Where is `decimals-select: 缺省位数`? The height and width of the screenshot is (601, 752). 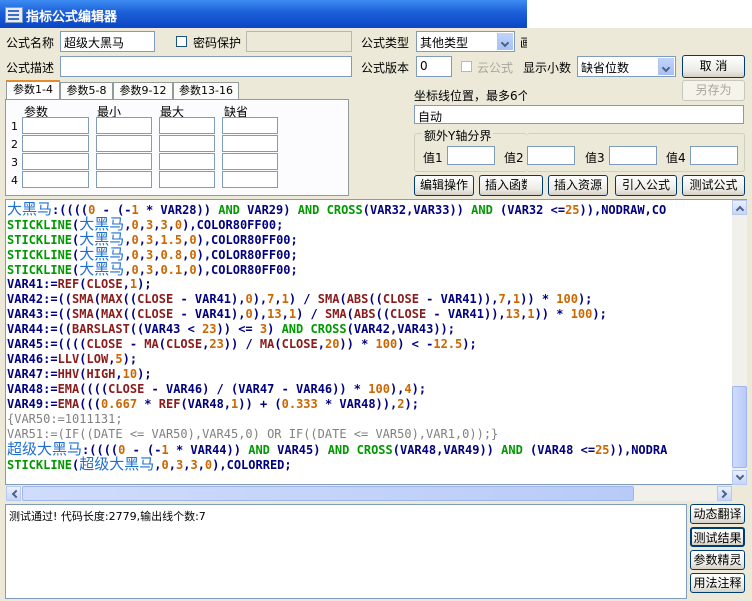
decimals-select: 缺省位数 is located at coordinates (626, 66).